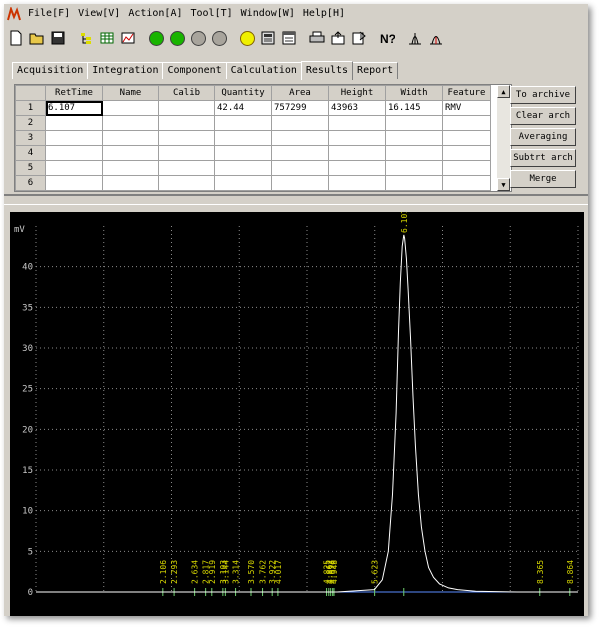 Image resolution: width=600 pixels, height=627 pixels. What do you see at coordinates (300, 108) in the screenshot?
I see `table-cell: 757299` at bounding box center [300, 108].